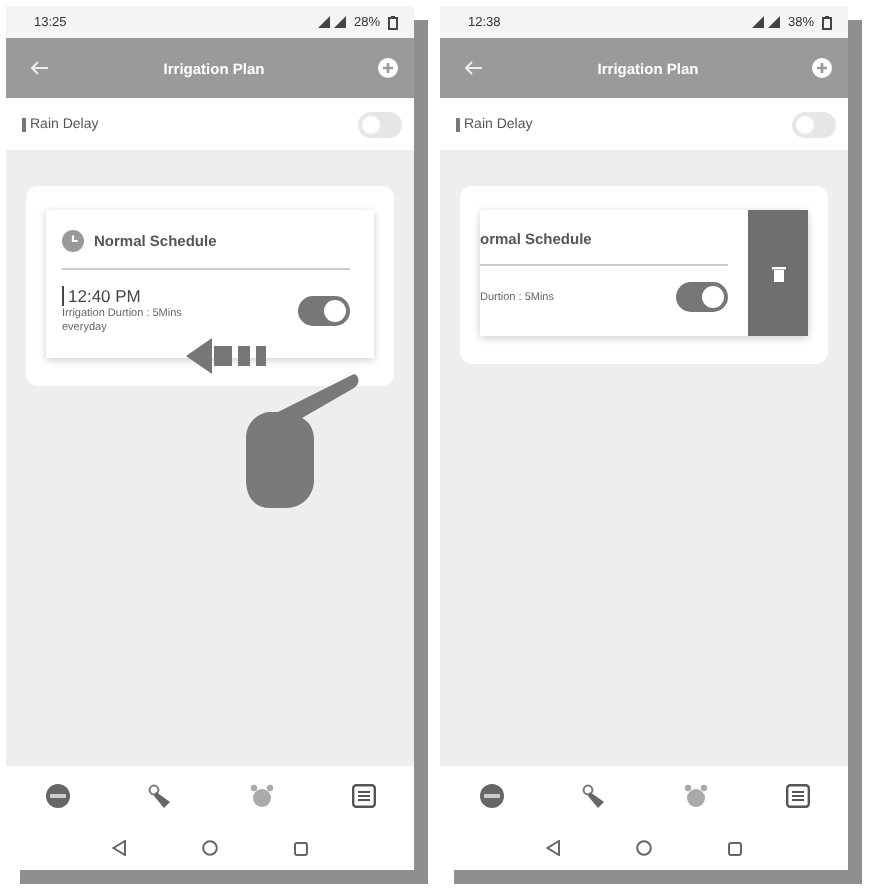 The height and width of the screenshot is (890, 872). What do you see at coordinates (778, 273) in the screenshot?
I see `trash-icon` at bounding box center [778, 273].